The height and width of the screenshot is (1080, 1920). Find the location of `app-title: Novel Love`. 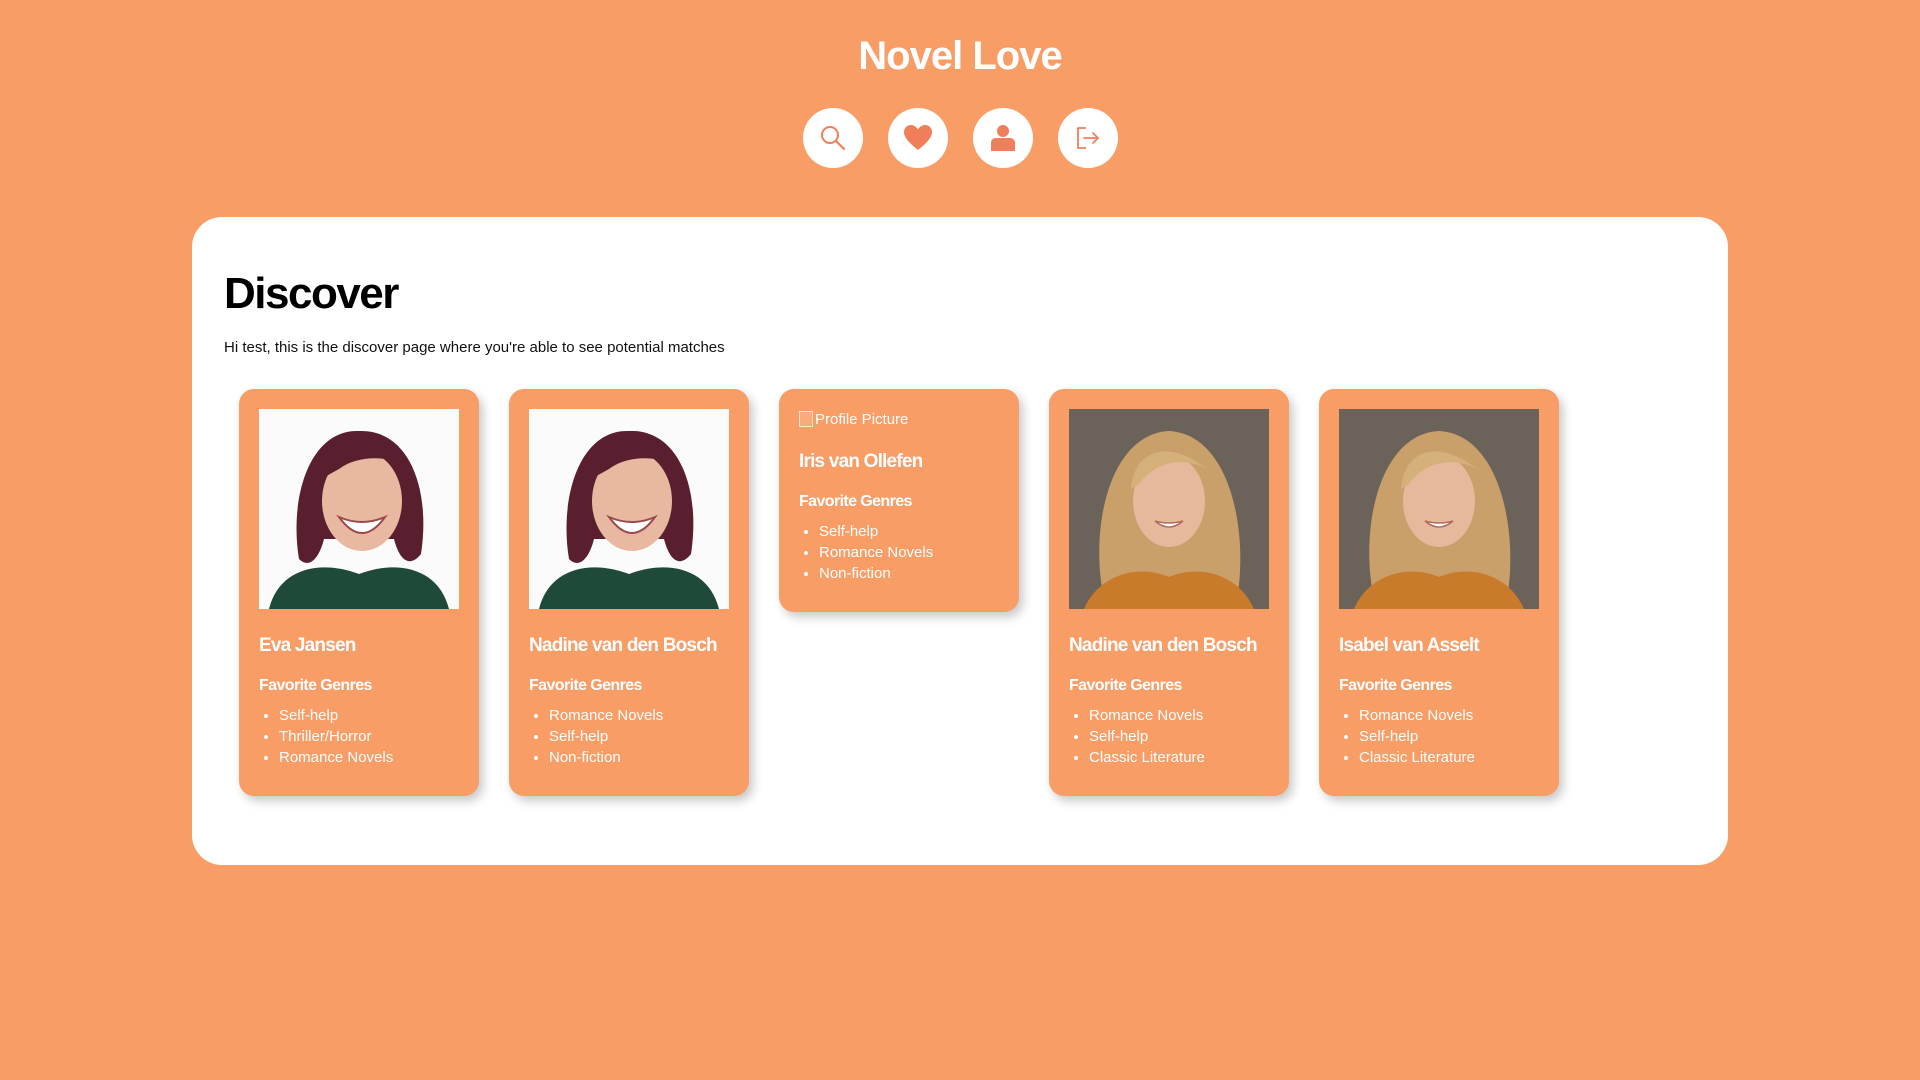

app-title: Novel Love is located at coordinates (960, 56).